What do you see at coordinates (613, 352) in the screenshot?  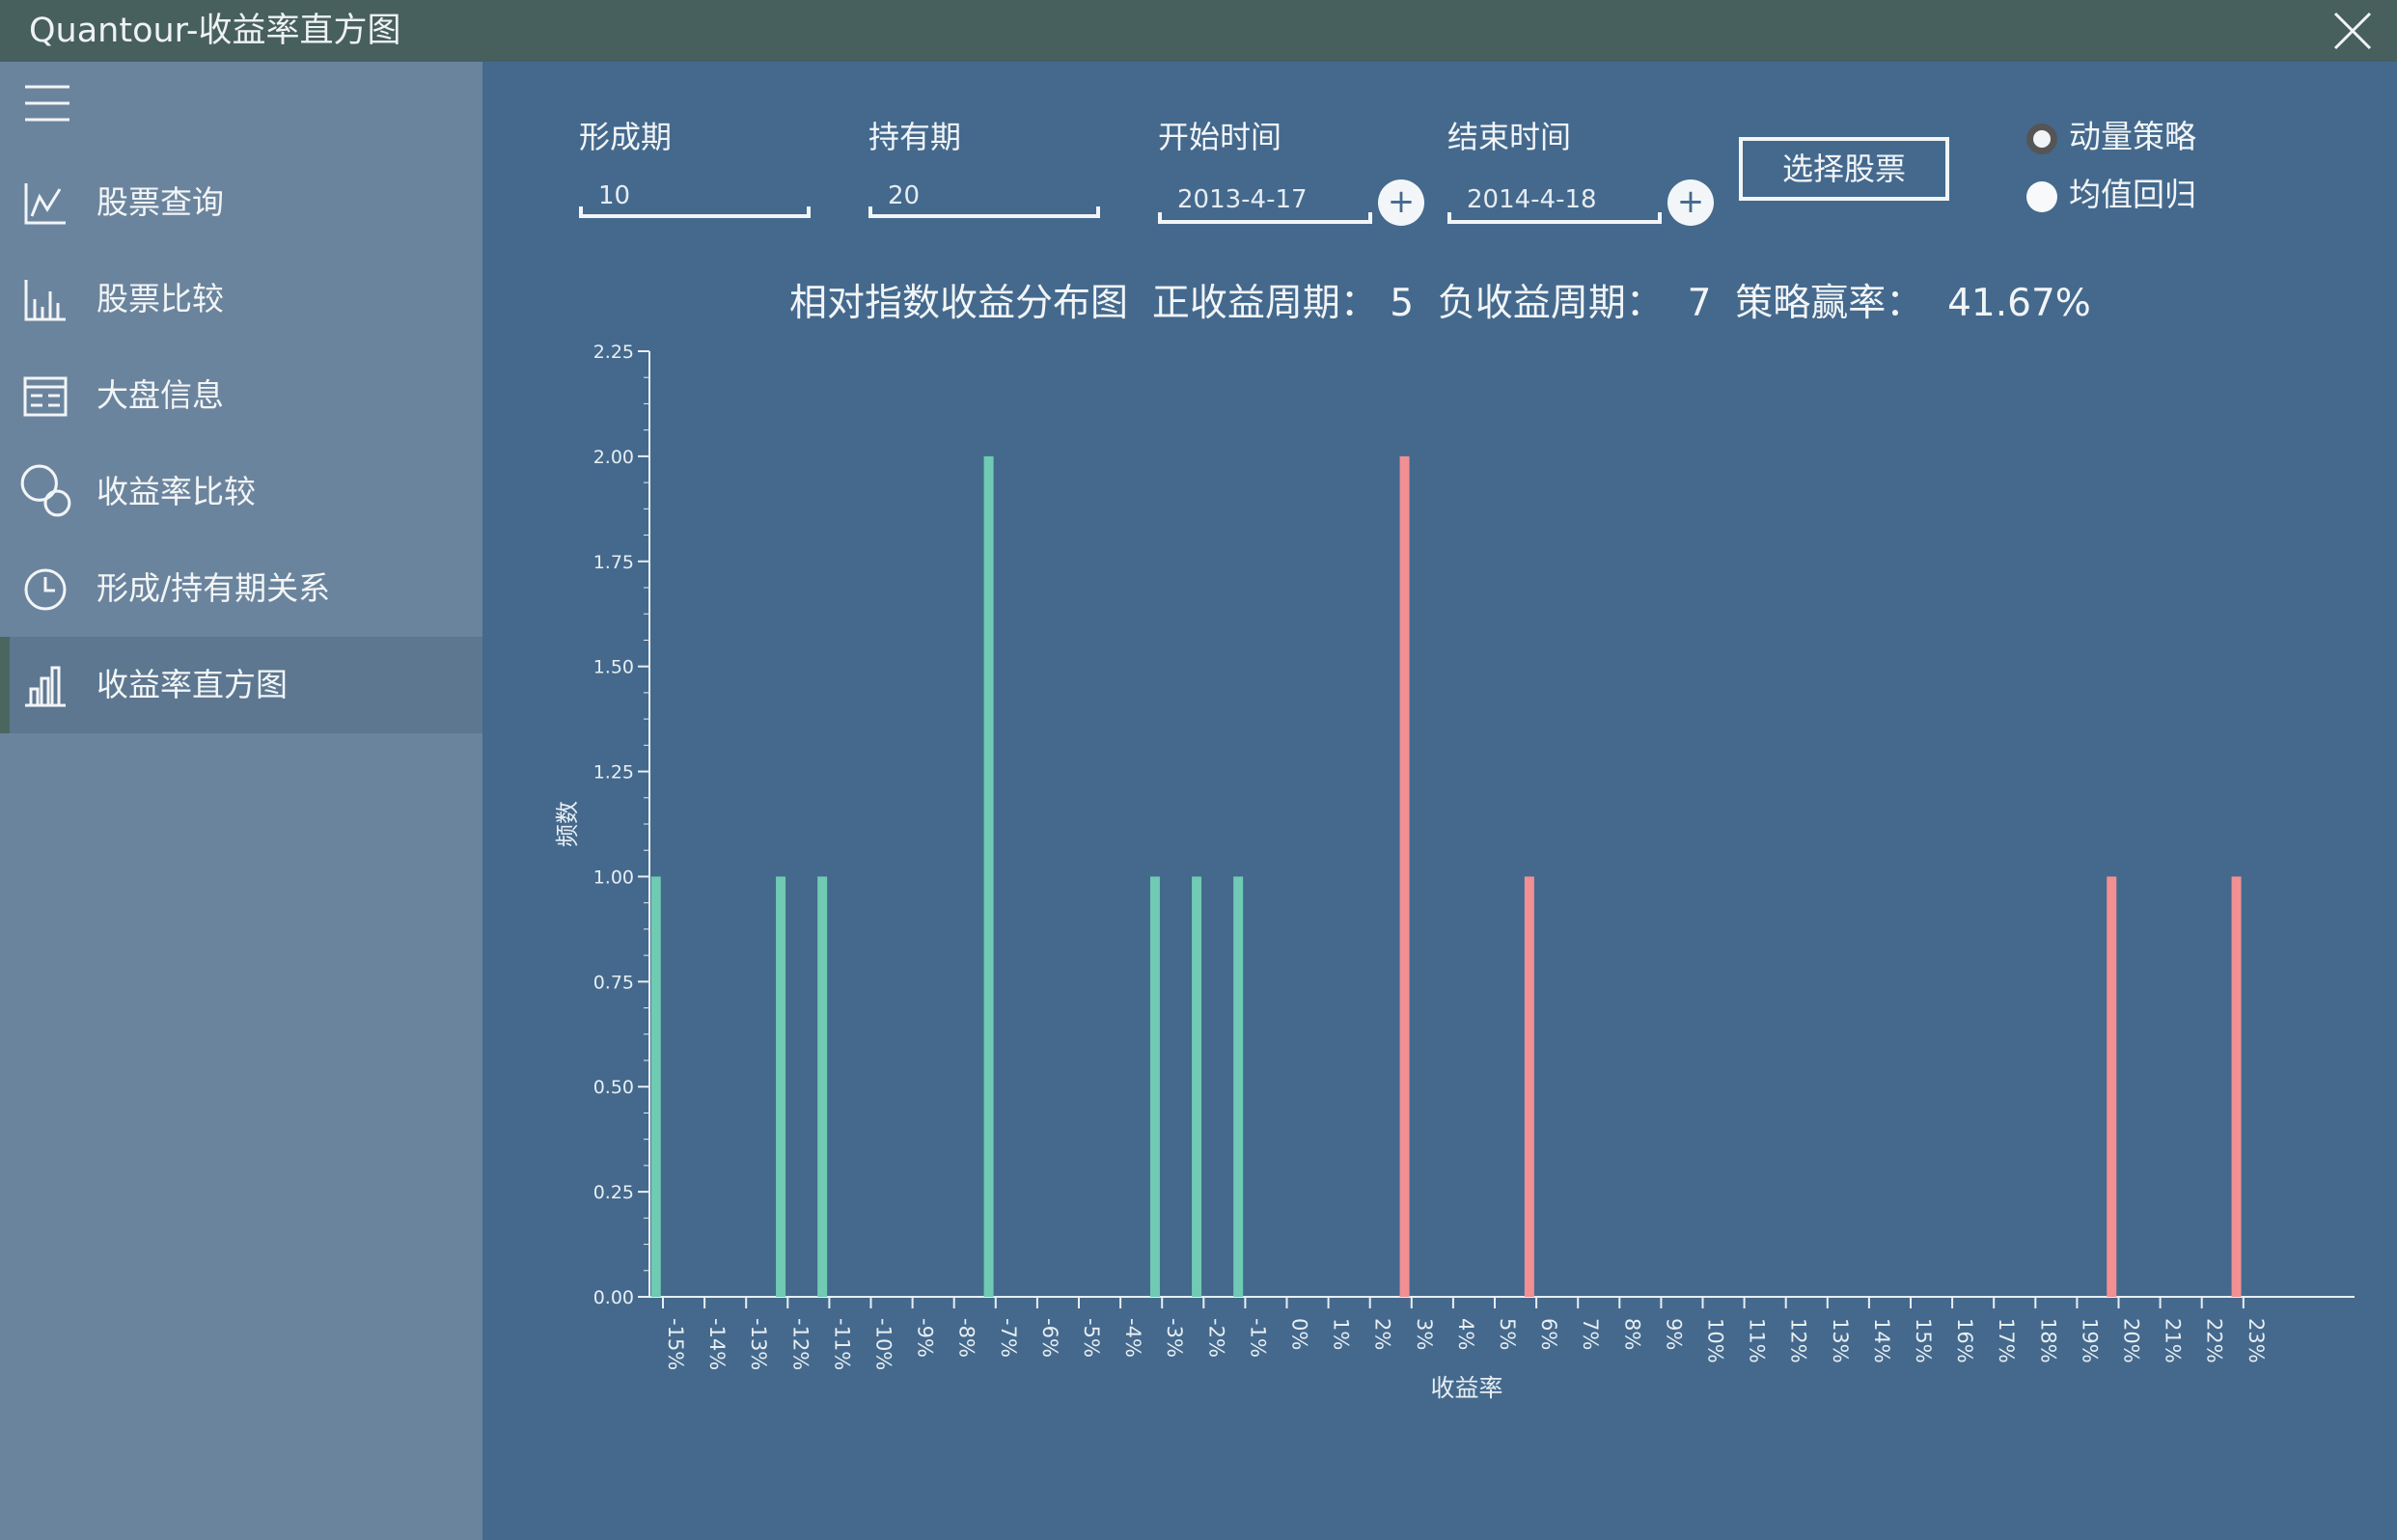 I see `y-tick-label: 2.25` at bounding box center [613, 352].